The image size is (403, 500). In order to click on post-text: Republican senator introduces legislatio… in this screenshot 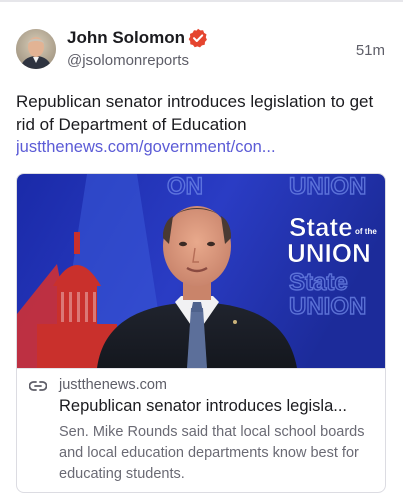, I will do `click(195, 113)`.